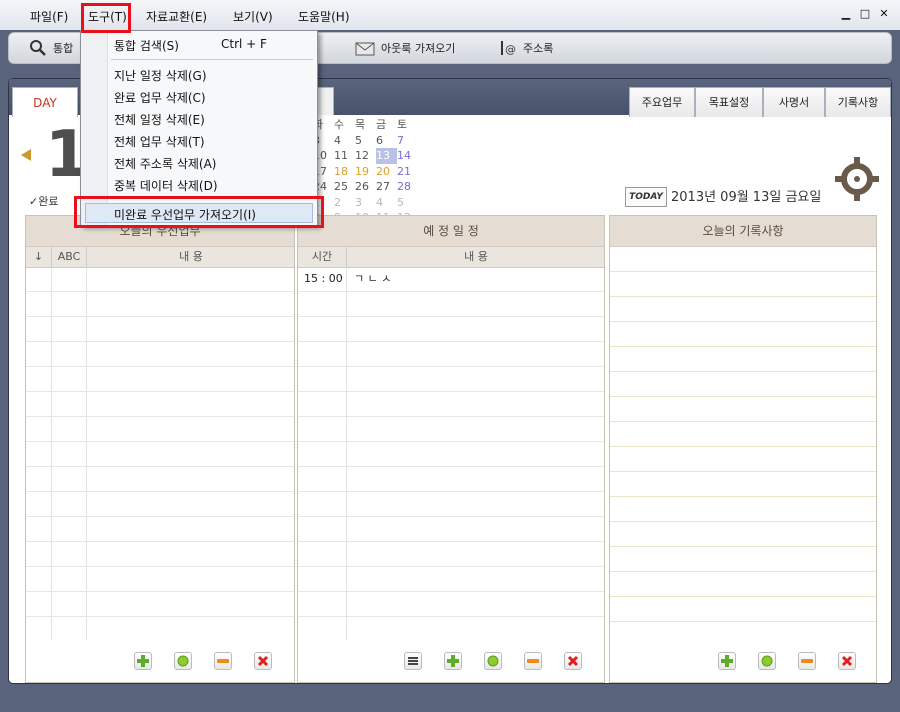 Image resolution: width=900 pixels, height=712 pixels. Describe the element at coordinates (322, 257) in the screenshot. I see `col-time: 시간` at that location.